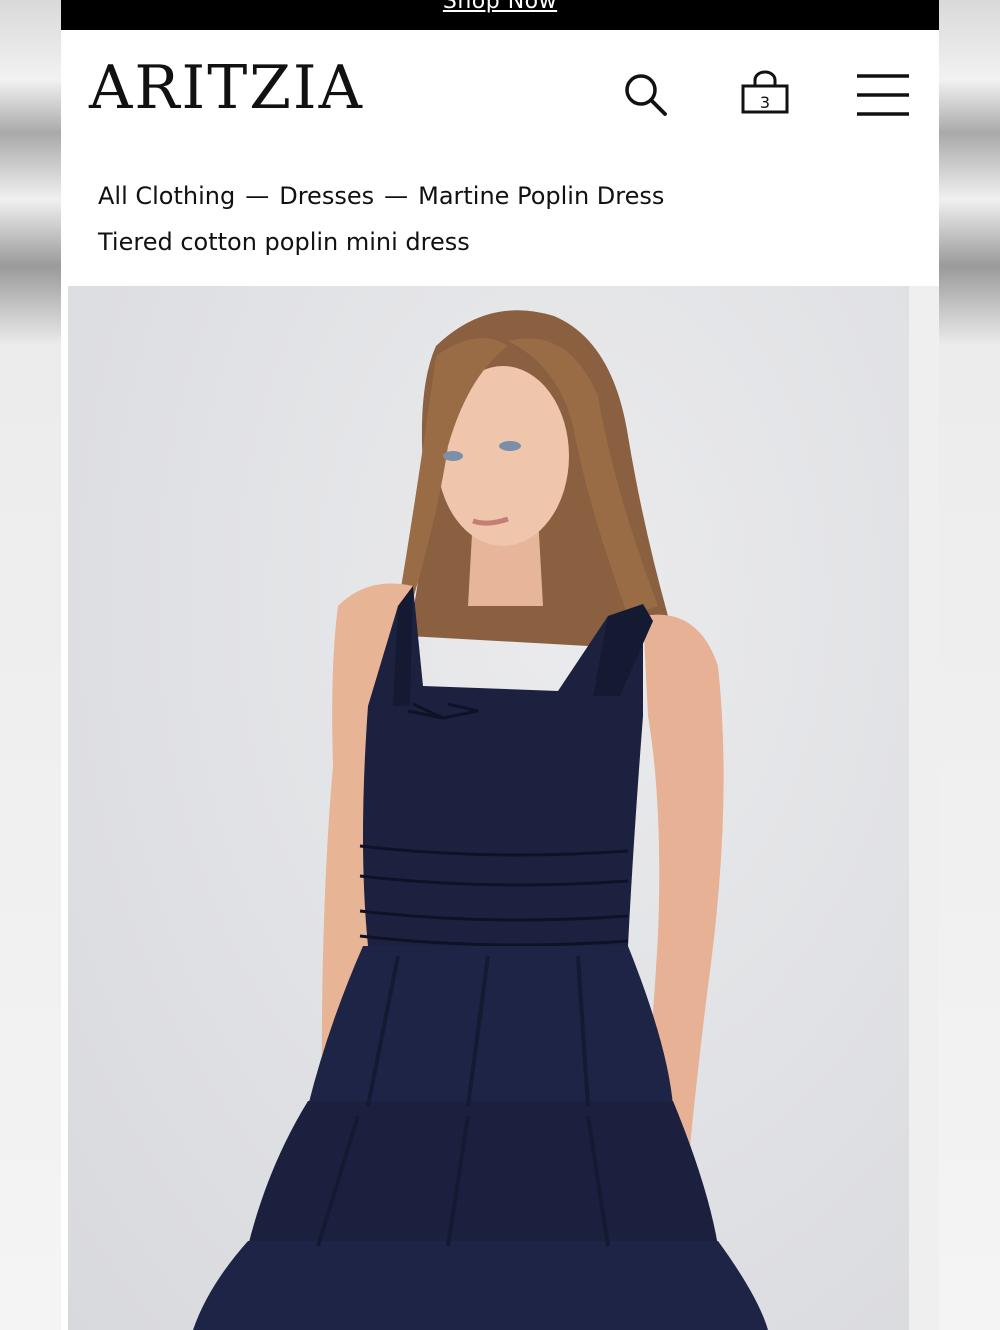 The width and height of the screenshot is (1000, 1330). I want to click on menu-button, so click(882, 95).